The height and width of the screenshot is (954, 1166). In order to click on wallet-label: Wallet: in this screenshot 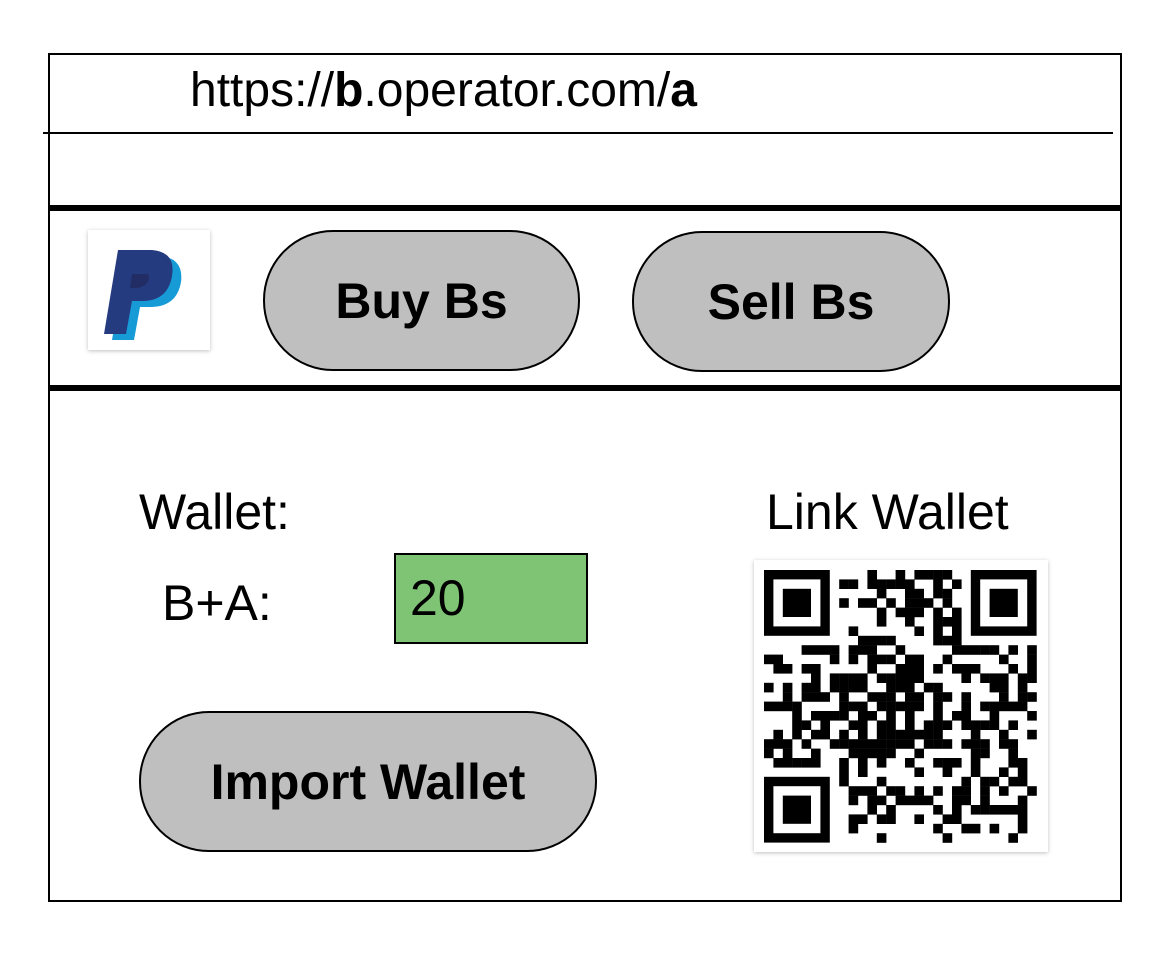, I will do `click(214, 512)`.